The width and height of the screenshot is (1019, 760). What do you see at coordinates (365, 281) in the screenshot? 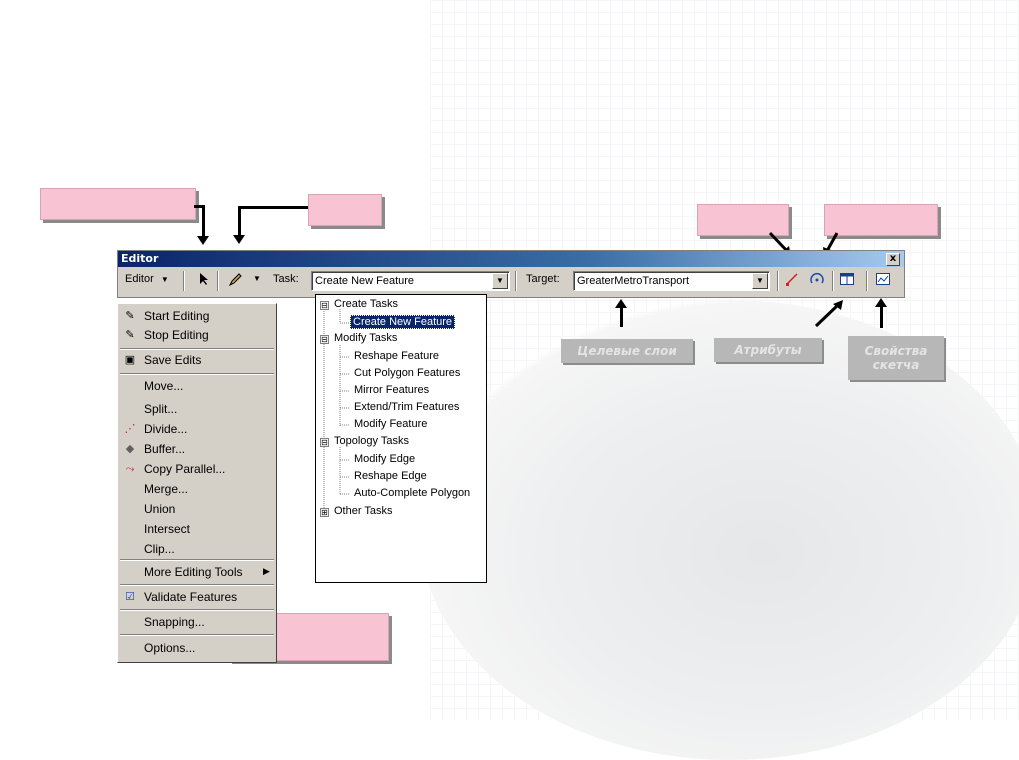
I see `task-select-value: Create New Feature` at bounding box center [365, 281].